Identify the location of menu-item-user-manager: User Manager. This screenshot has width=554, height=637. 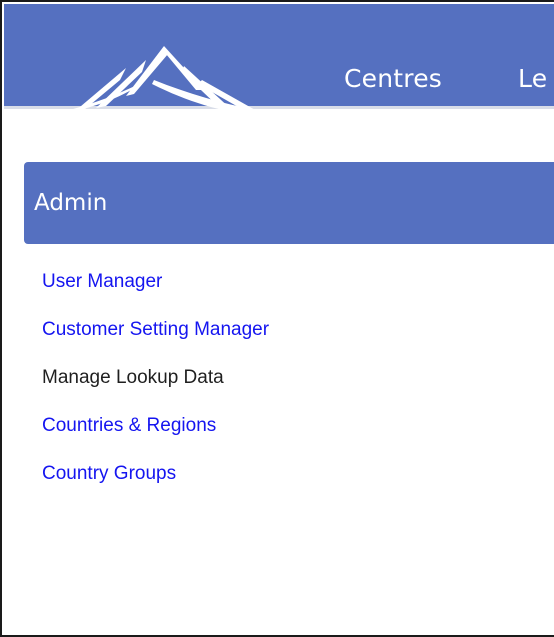
(155, 294).